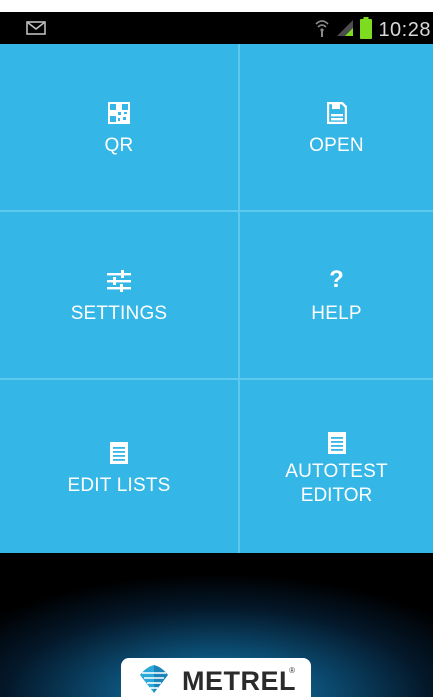 The height and width of the screenshot is (697, 433). I want to click on settings-button: SETTINGS, so click(120, 296).